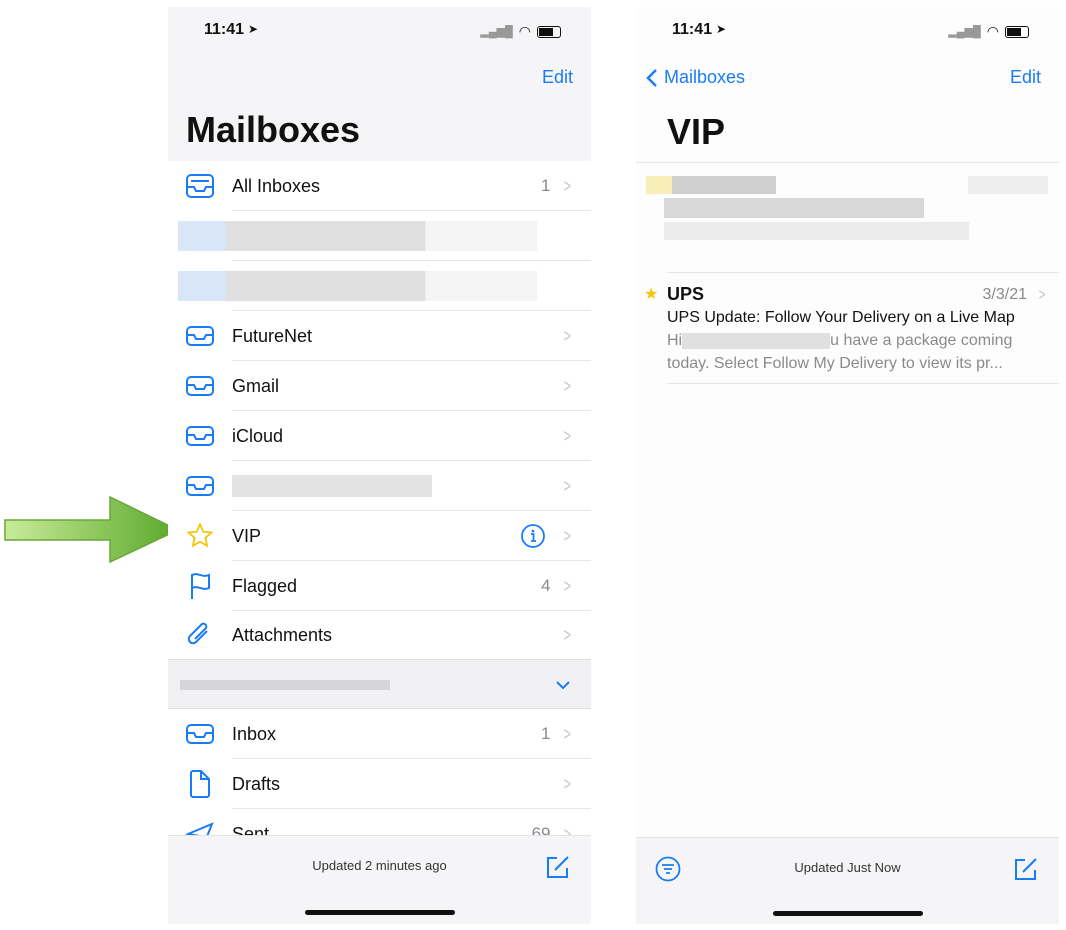 This screenshot has width=1066, height=930. Describe the element at coordinates (921, 340) in the screenshot. I see `message-preview: u have a package coming` at that location.